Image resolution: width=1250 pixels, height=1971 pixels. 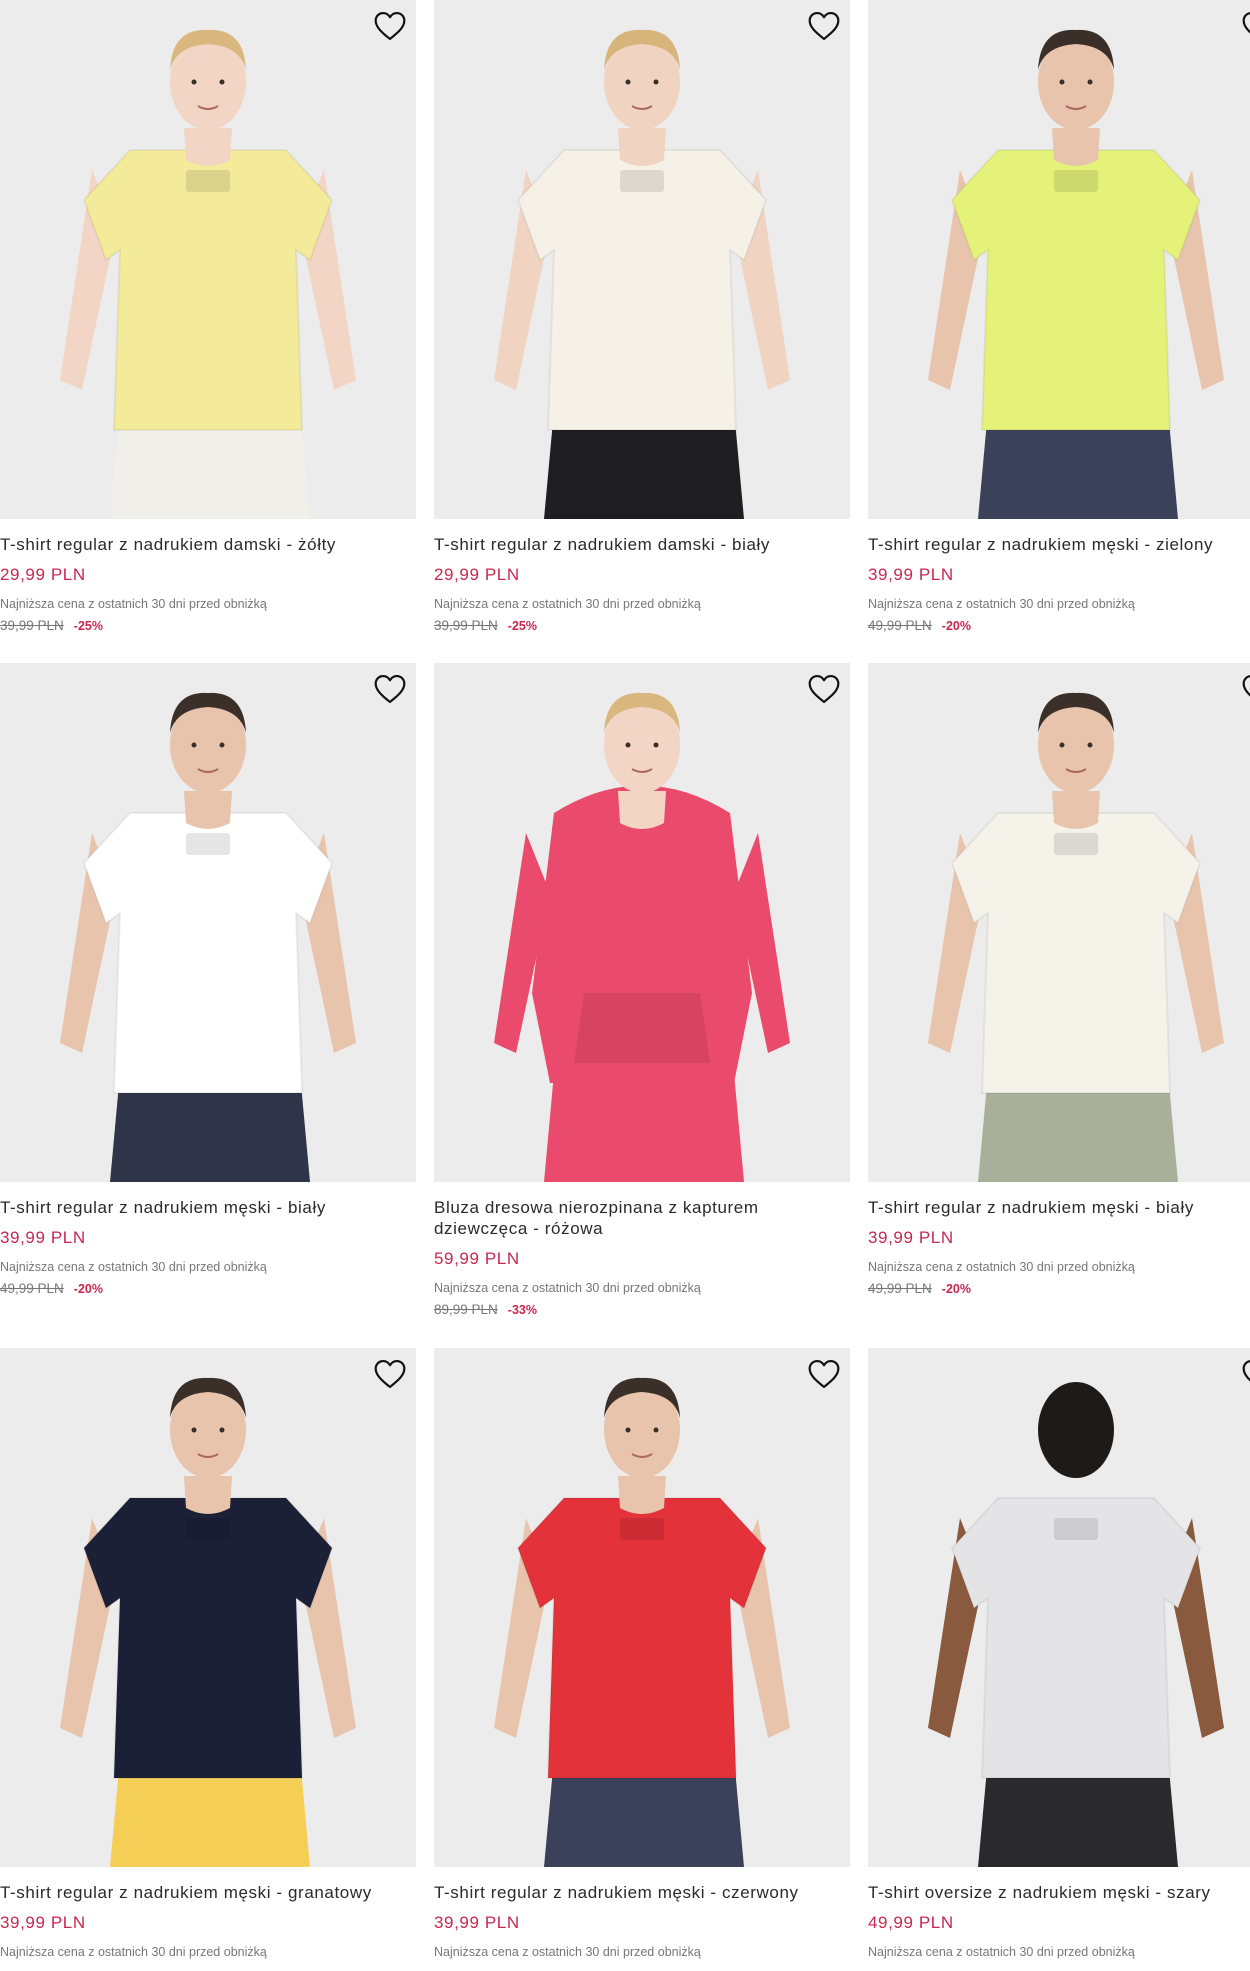 I want to click on old-price: 89,99 PLN, so click(x=466, y=1309).